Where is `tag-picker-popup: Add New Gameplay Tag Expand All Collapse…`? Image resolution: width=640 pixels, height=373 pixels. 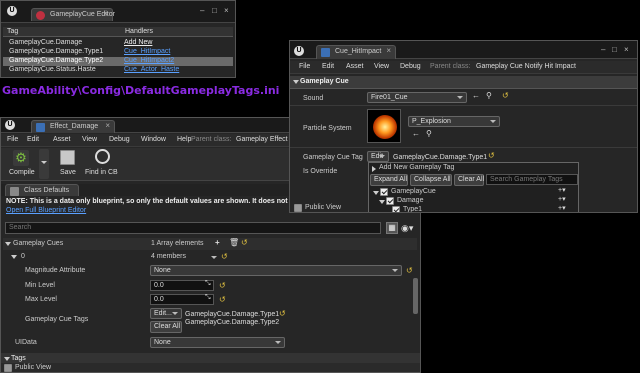
tag-picker-popup: Add New Gameplay Tag Expand All Collapse… is located at coordinates (473, 187).